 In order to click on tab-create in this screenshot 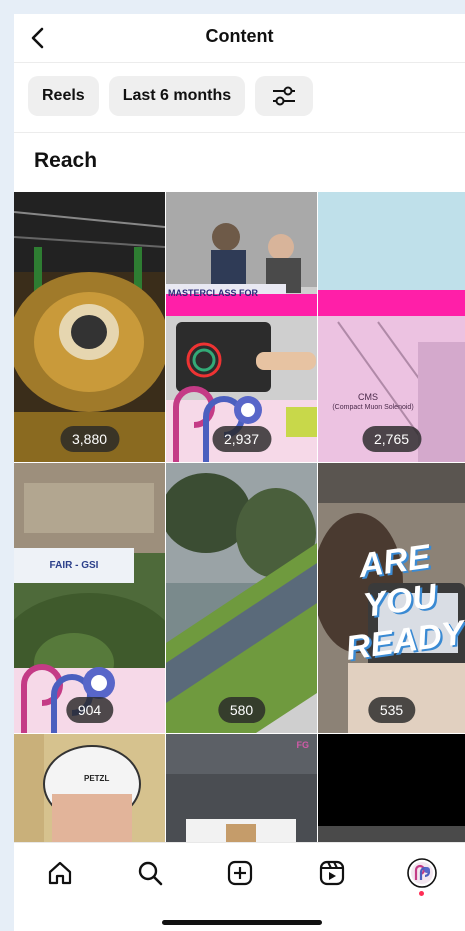, I will do `click(240, 873)`.